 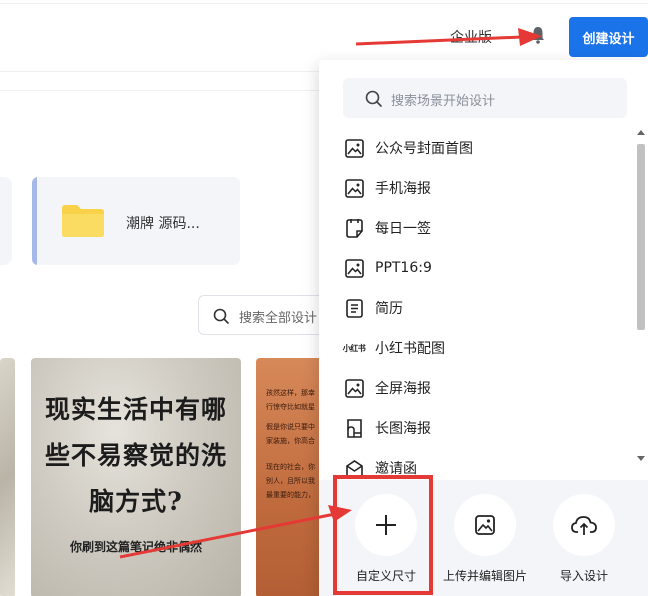 What do you see at coordinates (389, 309) in the screenshot?
I see `menu-item-label: 简历` at bounding box center [389, 309].